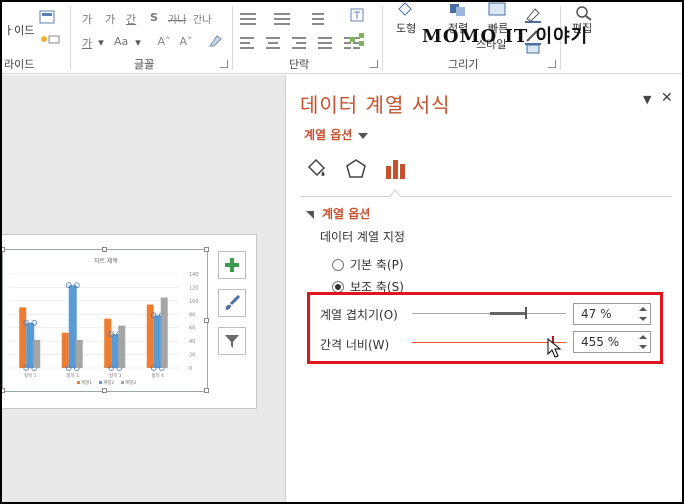 This screenshot has height=504, width=684. Describe the element at coordinates (86, 382) in the screenshot. I see `legend-entry: 계열1` at that location.